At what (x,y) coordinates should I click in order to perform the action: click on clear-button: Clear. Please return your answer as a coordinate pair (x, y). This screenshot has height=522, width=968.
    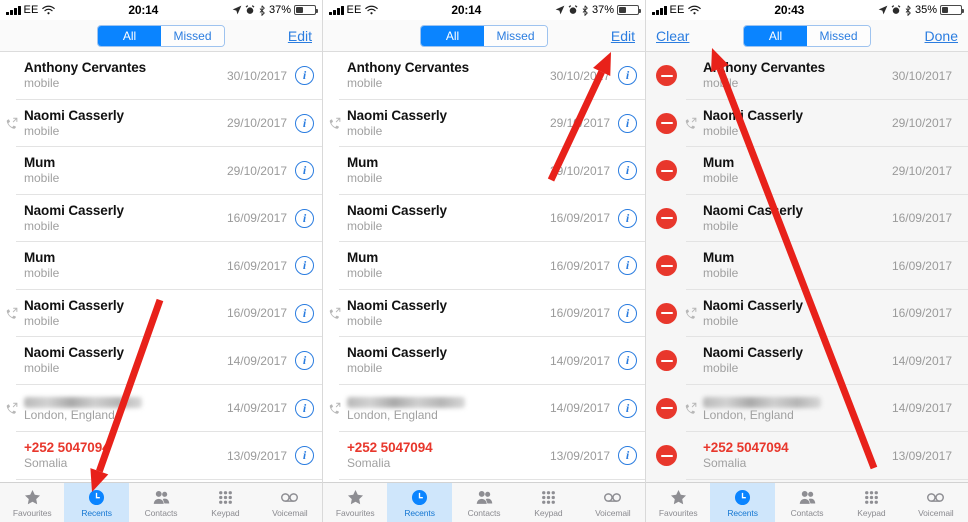
    Looking at the image, I should click on (678, 36).